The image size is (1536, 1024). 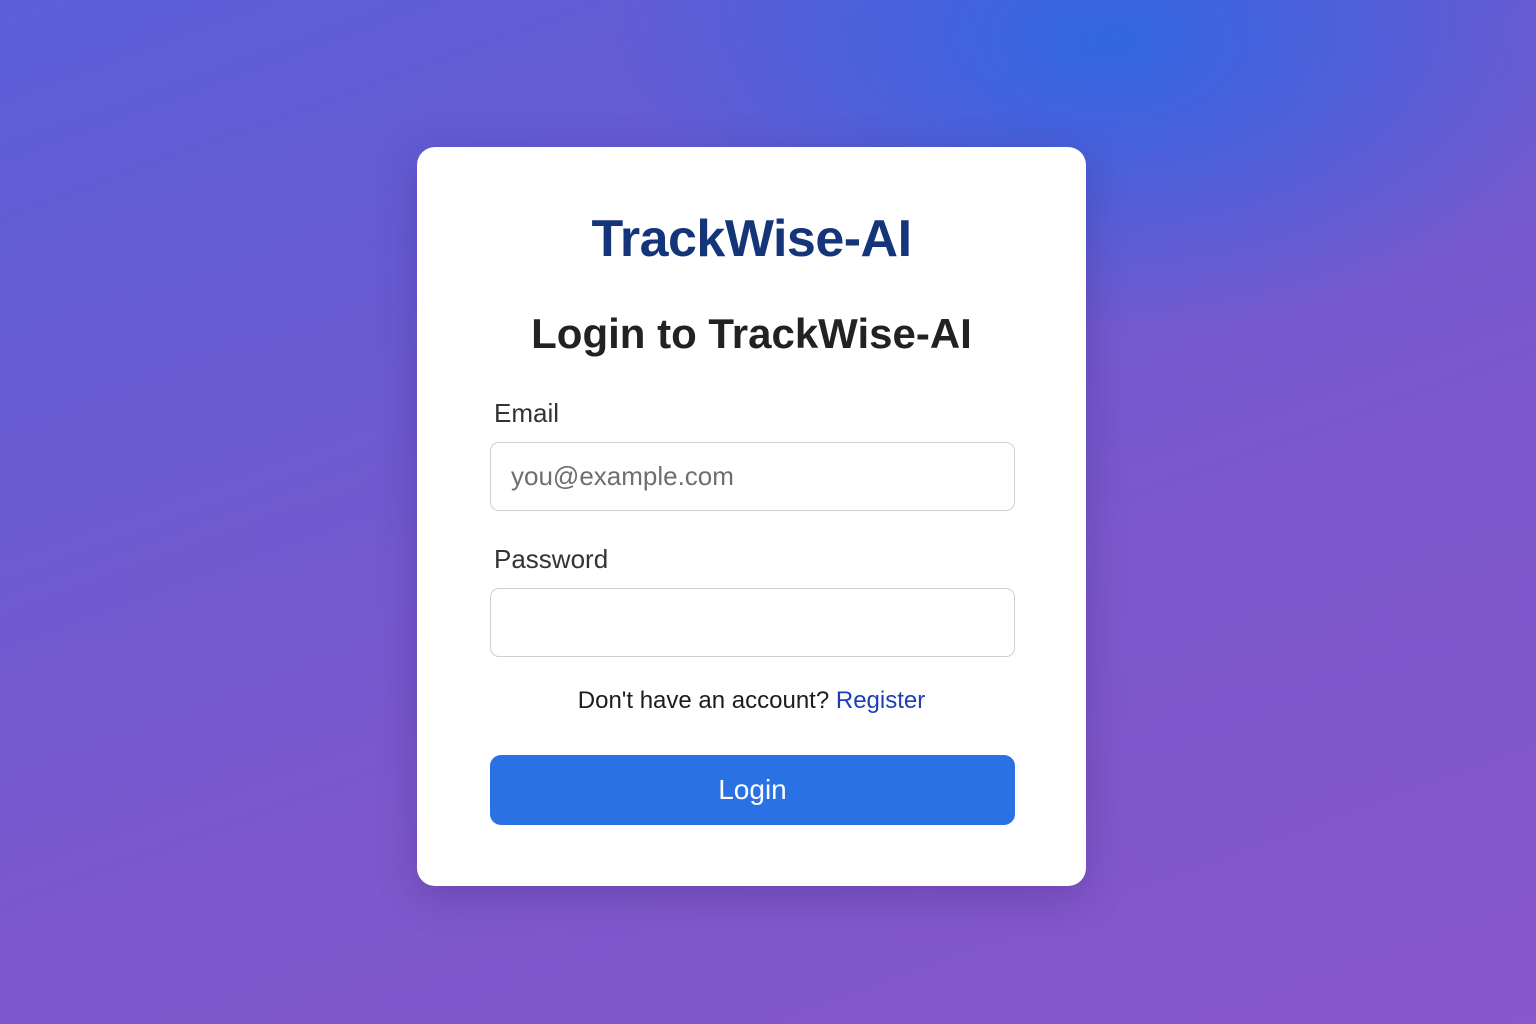 What do you see at coordinates (880, 700) in the screenshot?
I see `register-link: Register` at bounding box center [880, 700].